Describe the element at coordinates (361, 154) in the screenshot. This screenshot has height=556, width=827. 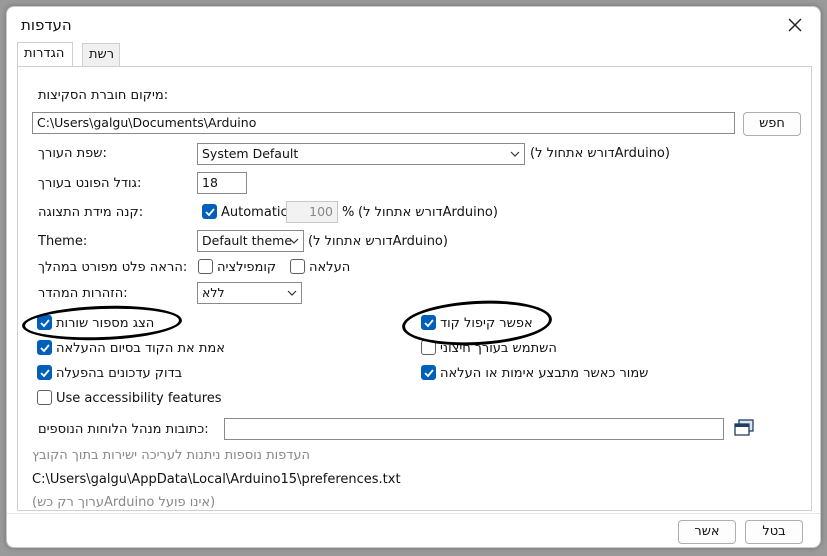
I see `editor-language-select: System Default` at that location.